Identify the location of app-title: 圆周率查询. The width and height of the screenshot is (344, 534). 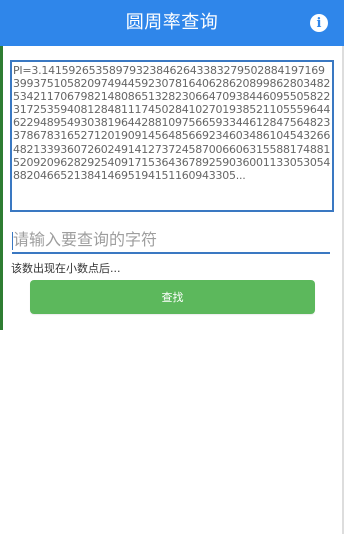
(172, 22).